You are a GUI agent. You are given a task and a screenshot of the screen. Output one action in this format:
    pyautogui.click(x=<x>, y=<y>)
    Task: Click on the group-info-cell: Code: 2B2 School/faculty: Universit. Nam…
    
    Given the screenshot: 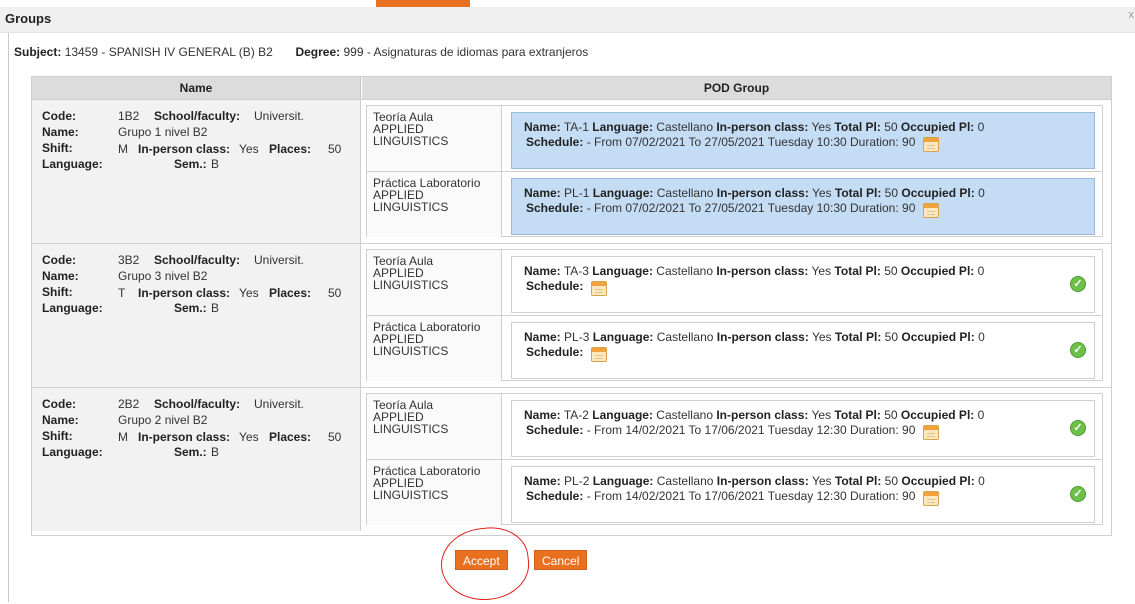 What is the action you would take?
    pyautogui.click(x=196, y=459)
    